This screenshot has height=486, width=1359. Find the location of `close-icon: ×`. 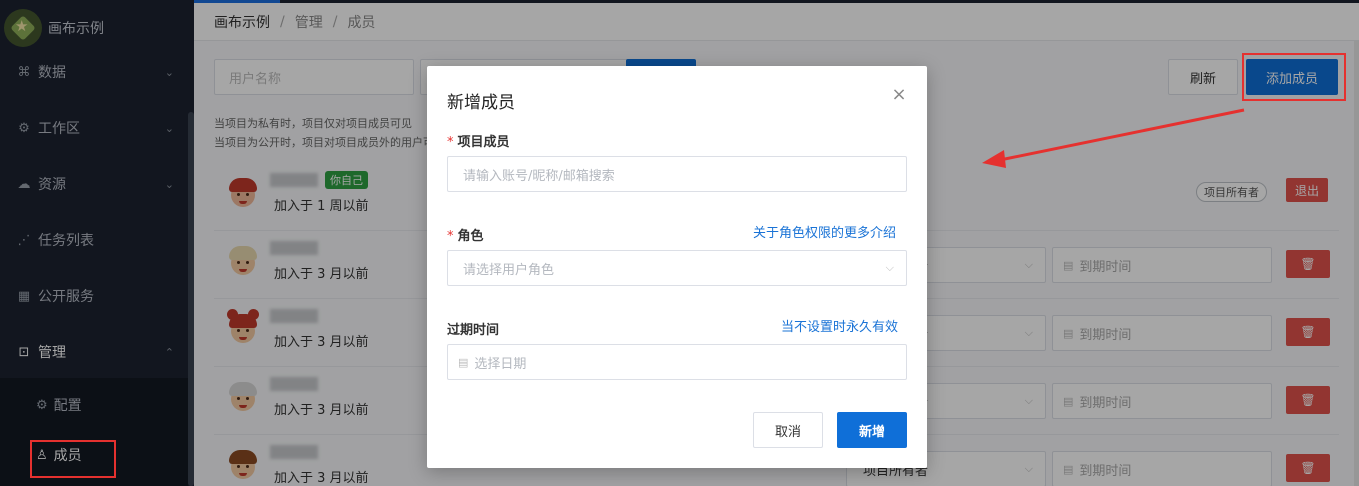

close-icon: × is located at coordinates (899, 94).